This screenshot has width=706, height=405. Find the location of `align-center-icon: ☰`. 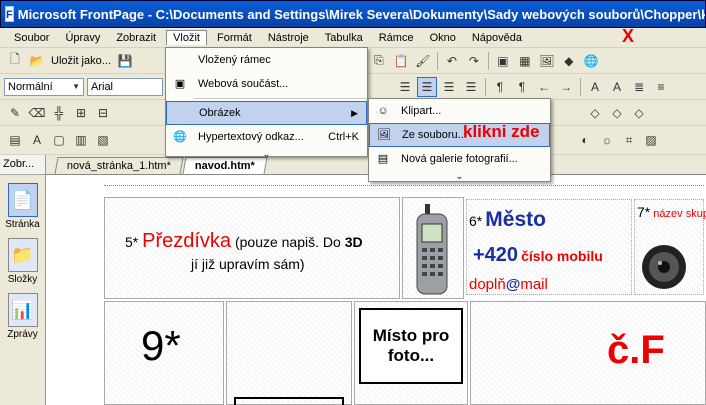

align-center-icon: ☰ is located at coordinates (427, 86).